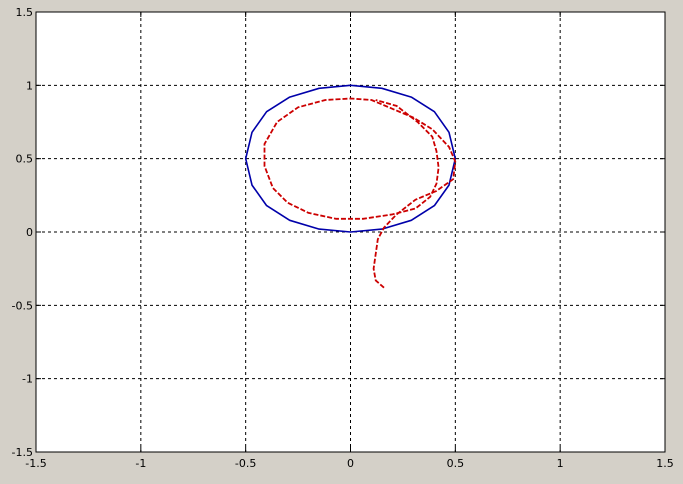 The height and width of the screenshot is (484, 683). I want to click on x-tick-label: 1.5, so click(665, 463).